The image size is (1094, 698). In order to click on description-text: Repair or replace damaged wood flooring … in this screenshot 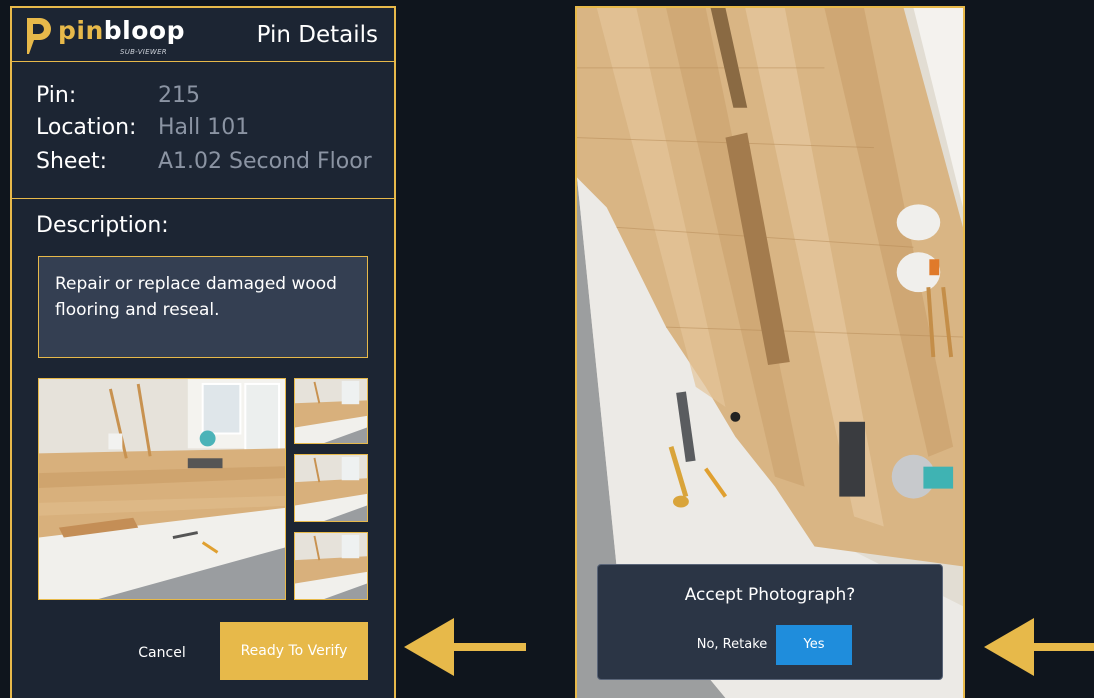, I will do `click(203, 307)`.